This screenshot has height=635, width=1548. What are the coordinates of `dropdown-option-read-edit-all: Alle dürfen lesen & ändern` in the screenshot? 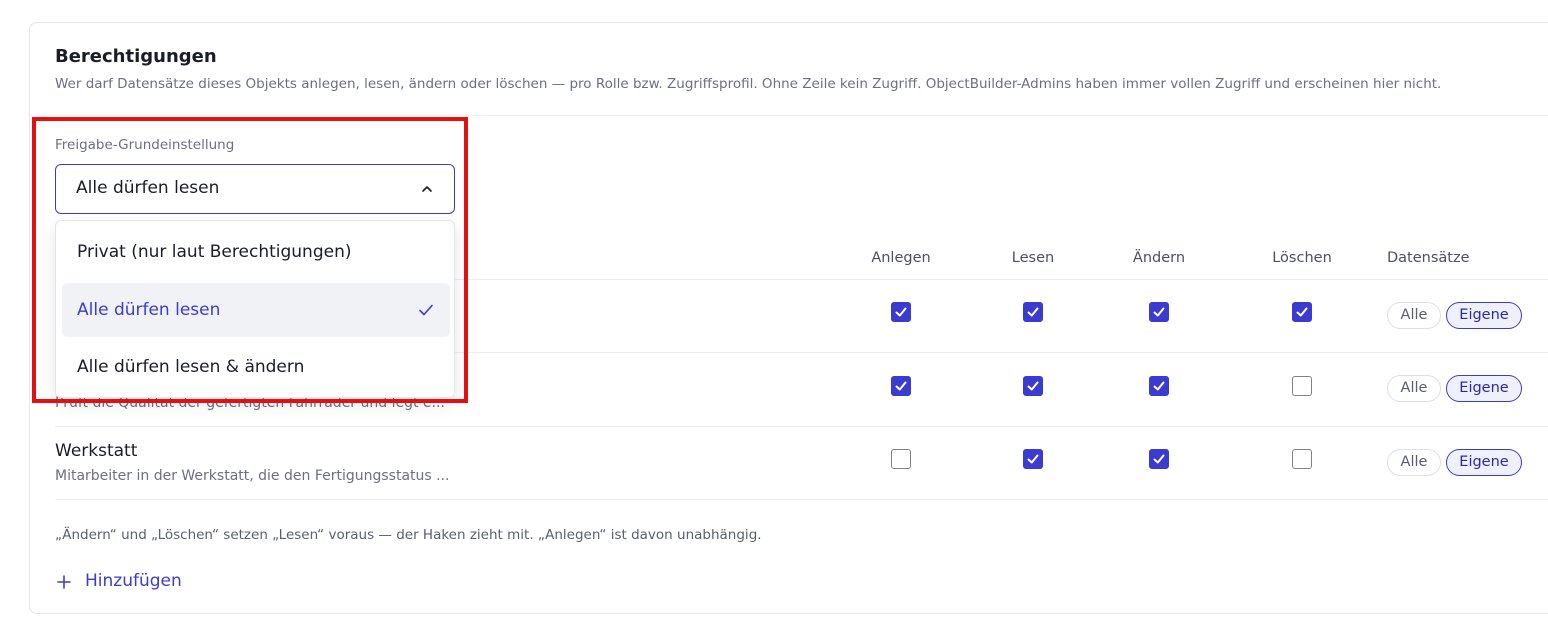 It's located at (256, 367).